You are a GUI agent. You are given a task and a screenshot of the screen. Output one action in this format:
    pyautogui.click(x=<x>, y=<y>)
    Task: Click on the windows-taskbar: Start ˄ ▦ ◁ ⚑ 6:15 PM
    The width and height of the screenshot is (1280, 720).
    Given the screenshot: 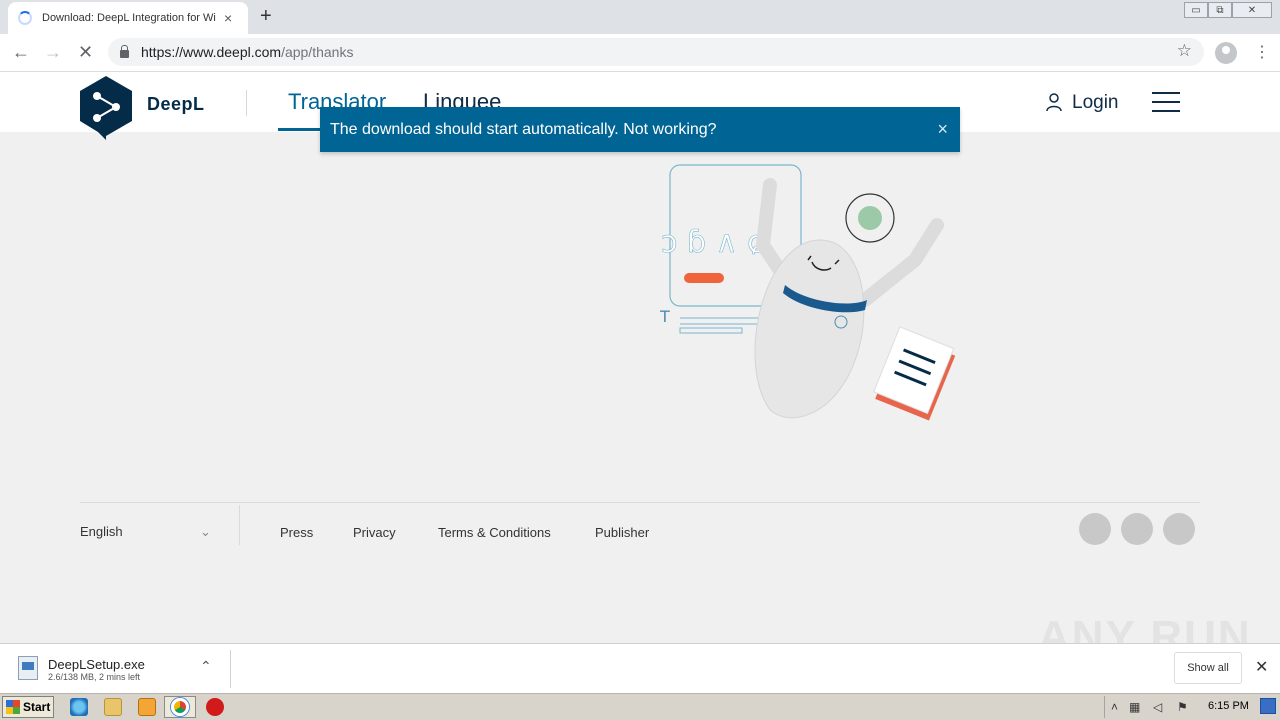 What is the action you would take?
    pyautogui.click(x=640, y=706)
    